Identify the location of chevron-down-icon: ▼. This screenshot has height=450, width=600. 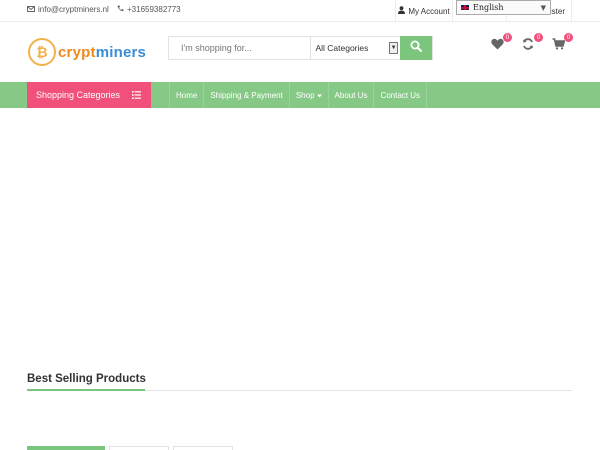
(543, 8).